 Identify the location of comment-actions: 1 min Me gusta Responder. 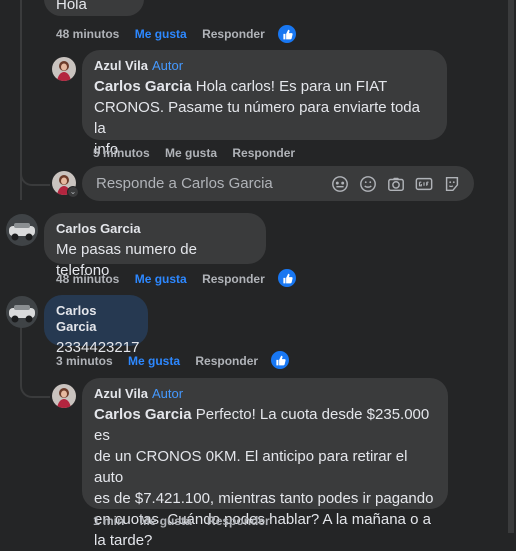
(187, 521).